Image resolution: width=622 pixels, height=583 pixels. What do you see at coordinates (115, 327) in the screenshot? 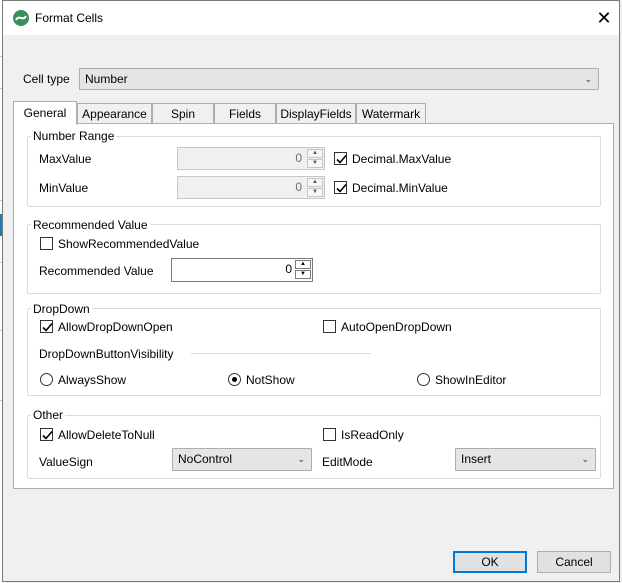
I see `allow-dropdown-open-label: AllowDropDownOpen` at bounding box center [115, 327].